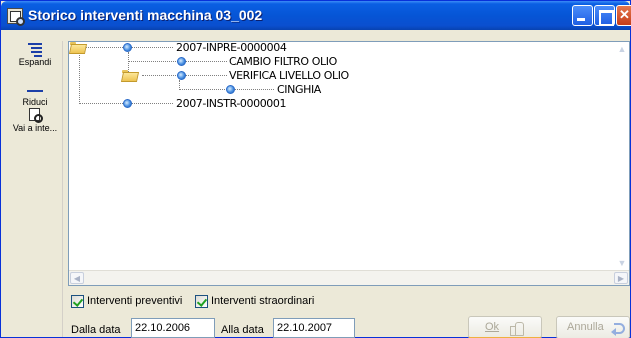 The height and width of the screenshot is (338, 631). Describe the element at coordinates (517, 328) in the screenshot. I see `thumbs-up-icon` at that location.